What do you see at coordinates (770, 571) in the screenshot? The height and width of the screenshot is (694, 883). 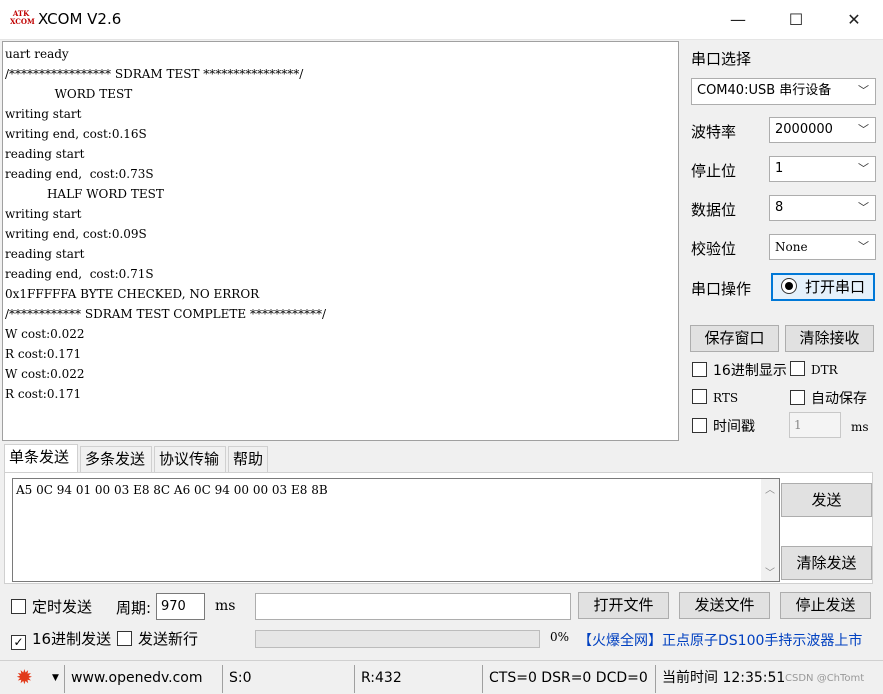 I see `scroll-down-icon: ﹀` at bounding box center [770, 571].